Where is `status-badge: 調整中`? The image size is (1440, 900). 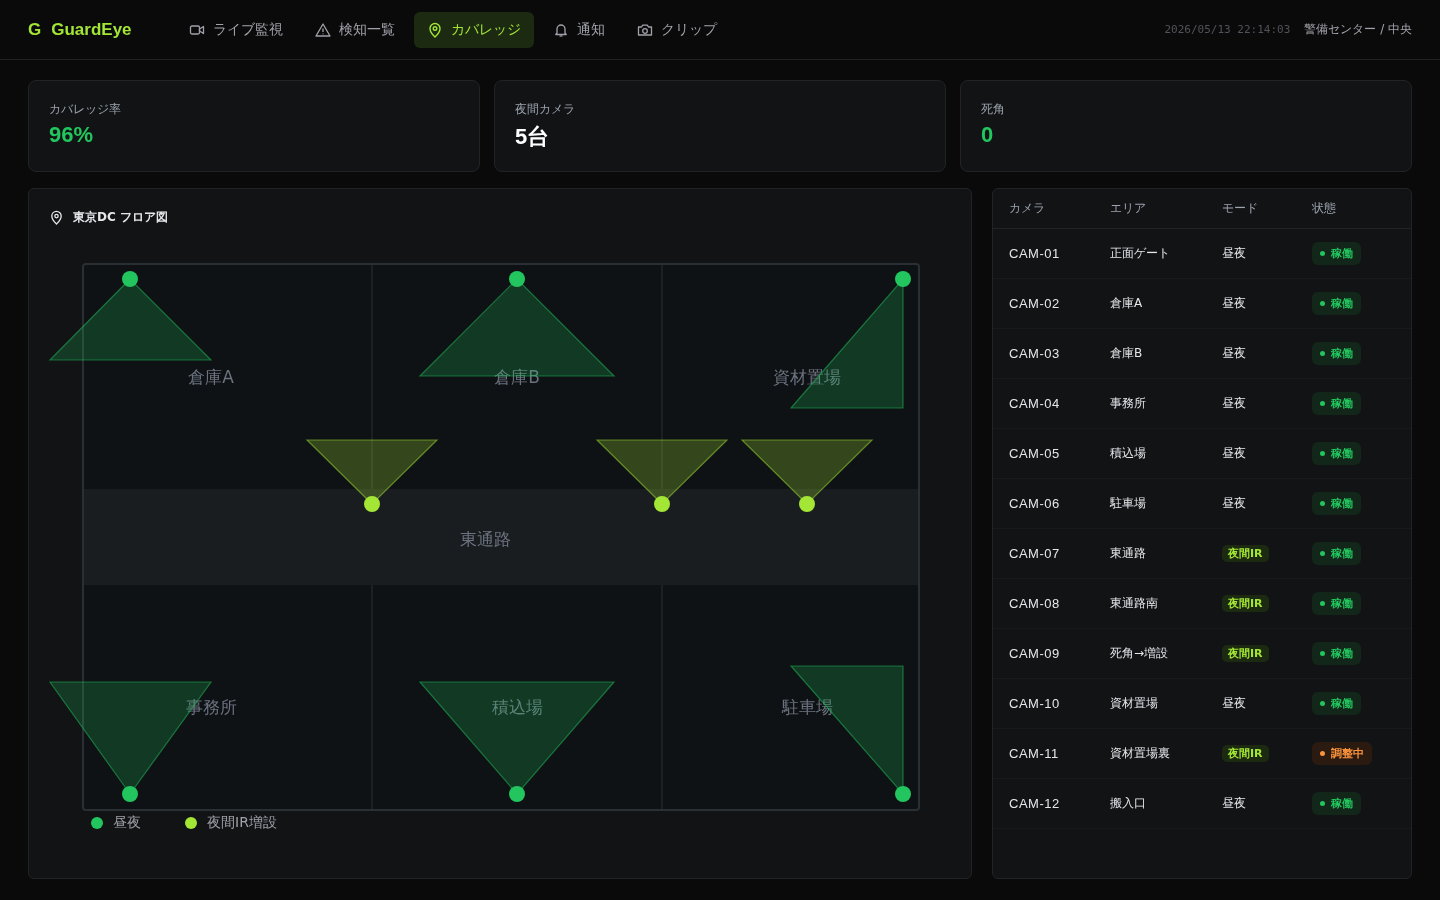 status-badge: 調整中 is located at coordinates (1342, 753).